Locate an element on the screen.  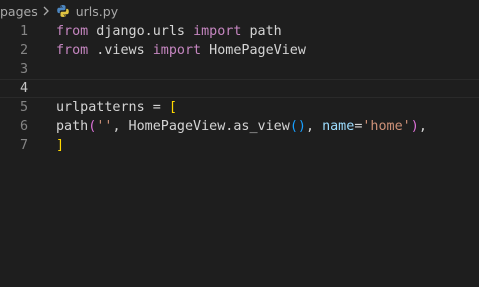
line-number: 3 is located at coordinates (23, 69).